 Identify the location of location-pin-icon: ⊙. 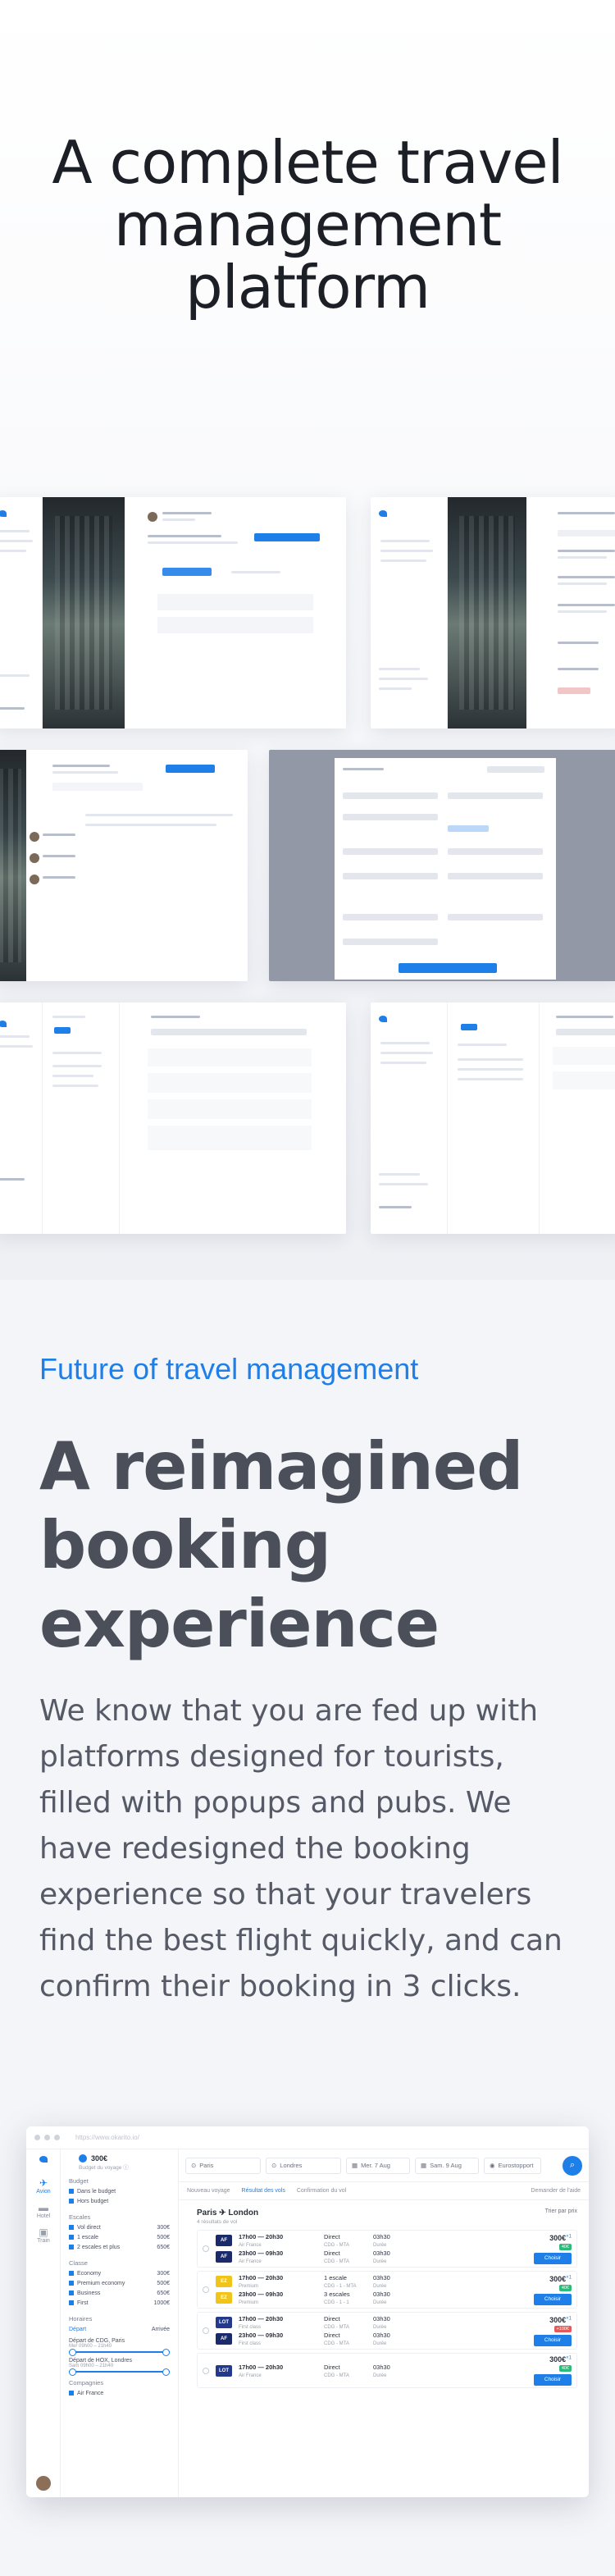
(274, 2166).